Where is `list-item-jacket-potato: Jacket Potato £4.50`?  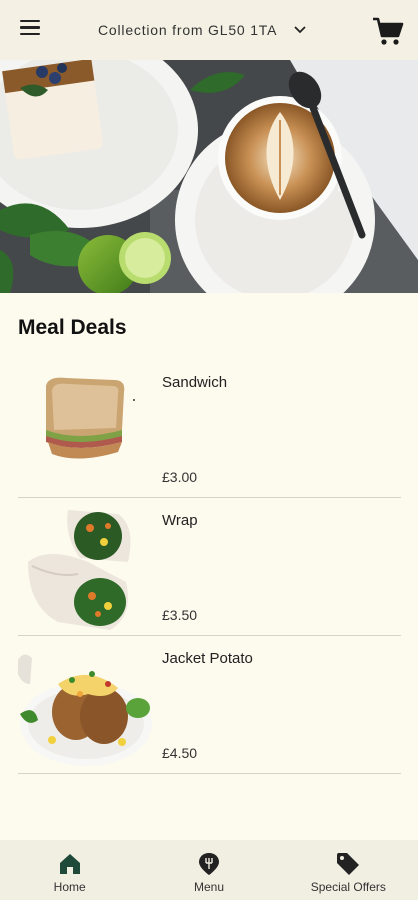
list-item-jacket-potato: Jacket Potato £4.50 is located at coordinates (209, 705).